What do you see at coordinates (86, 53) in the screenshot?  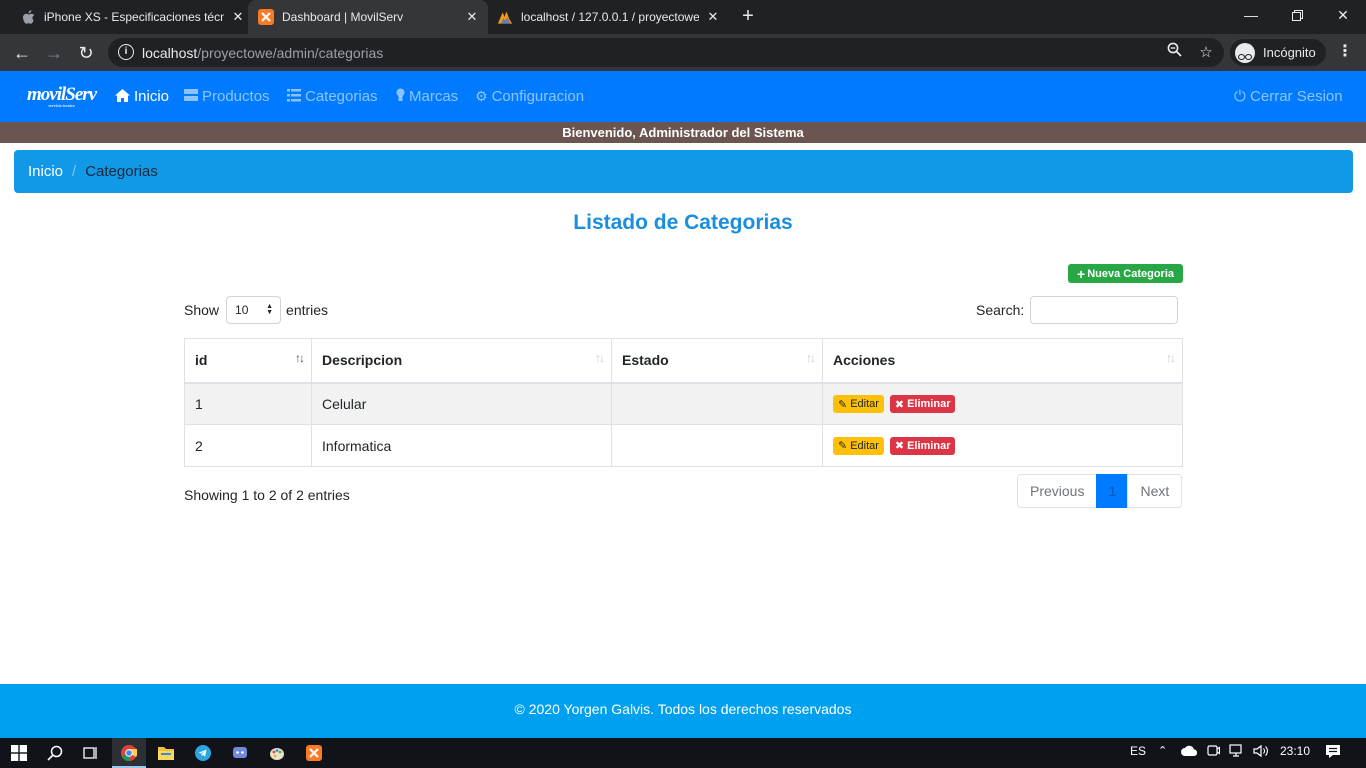 I see `reload-icon: ↻` at bounding box center [86, 53].